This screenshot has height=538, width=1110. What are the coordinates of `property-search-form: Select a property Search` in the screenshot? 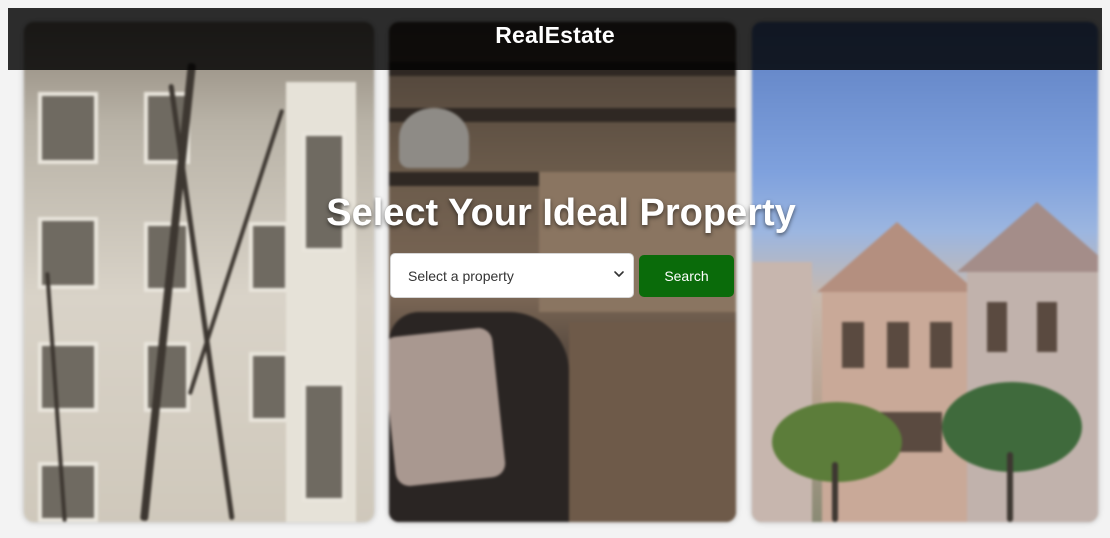 It's located at (562, 275).